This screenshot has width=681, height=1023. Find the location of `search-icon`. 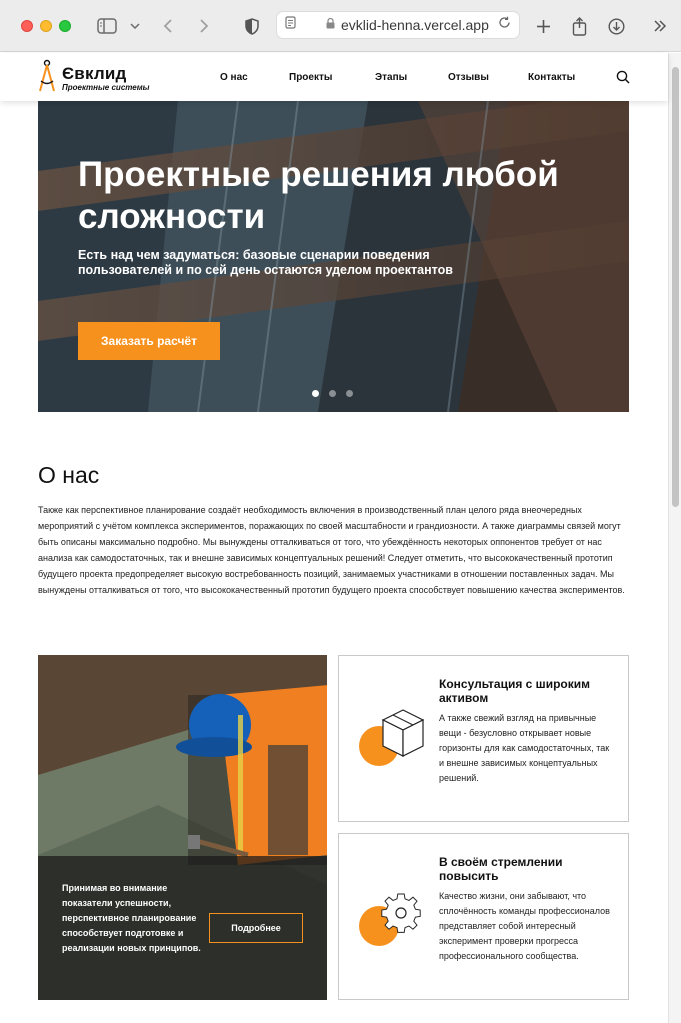

search-icon is located at coordinates (623, 79).